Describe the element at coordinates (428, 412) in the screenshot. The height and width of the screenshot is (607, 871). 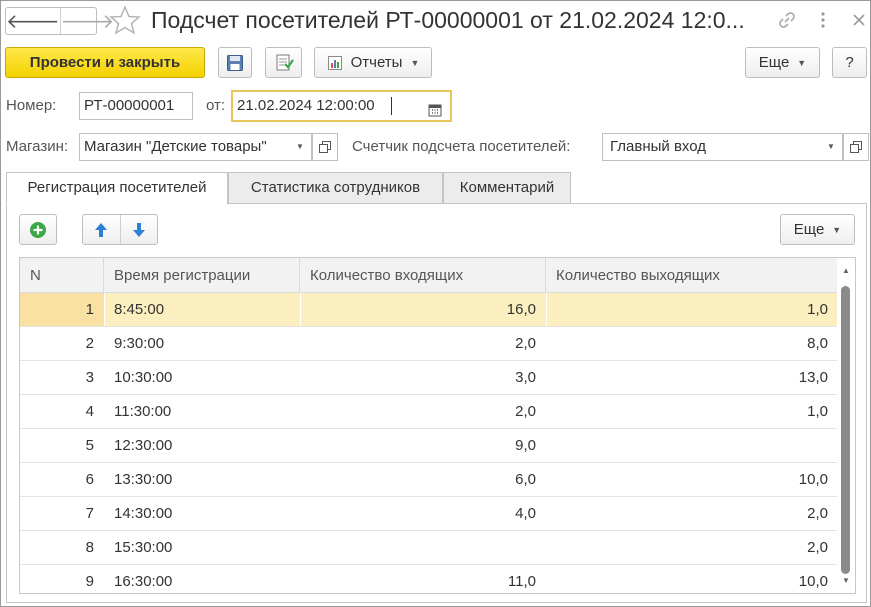
I see `table-row: 4 11:30:00 2,0 1,0` at that location.